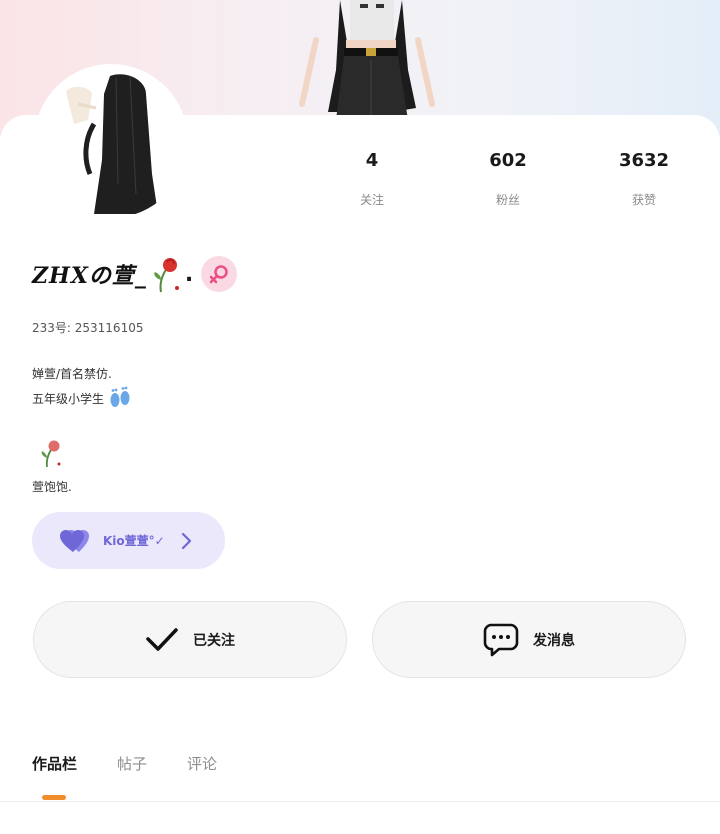 Image resolution: width=720 pixels, height=834 pixels. Describe the element at coordinates (162, 640) in the screenshot. I see `checkmark-icon` at that location.